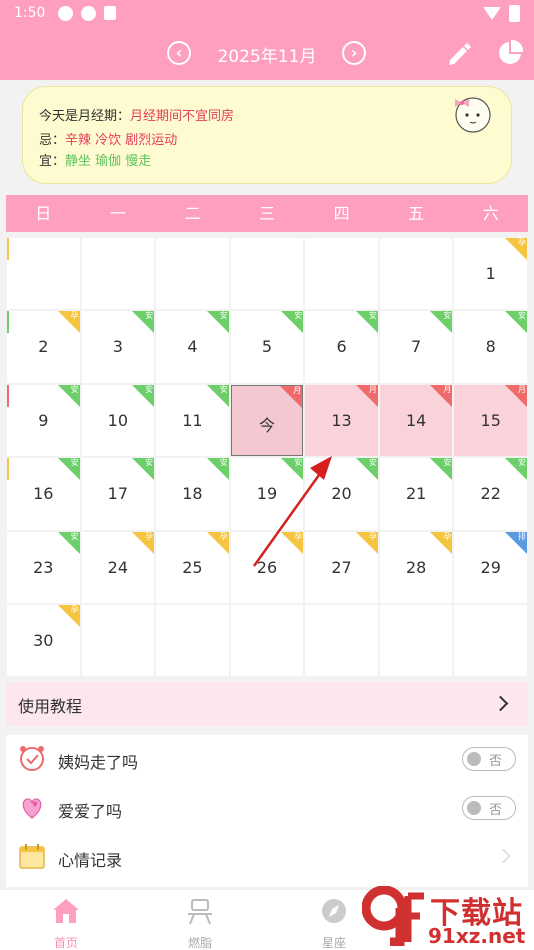 The image size is (534, 950). I want to click on avoid-row: 忌：辛辣 冷饮 剧烈运动, so click(108, 138).